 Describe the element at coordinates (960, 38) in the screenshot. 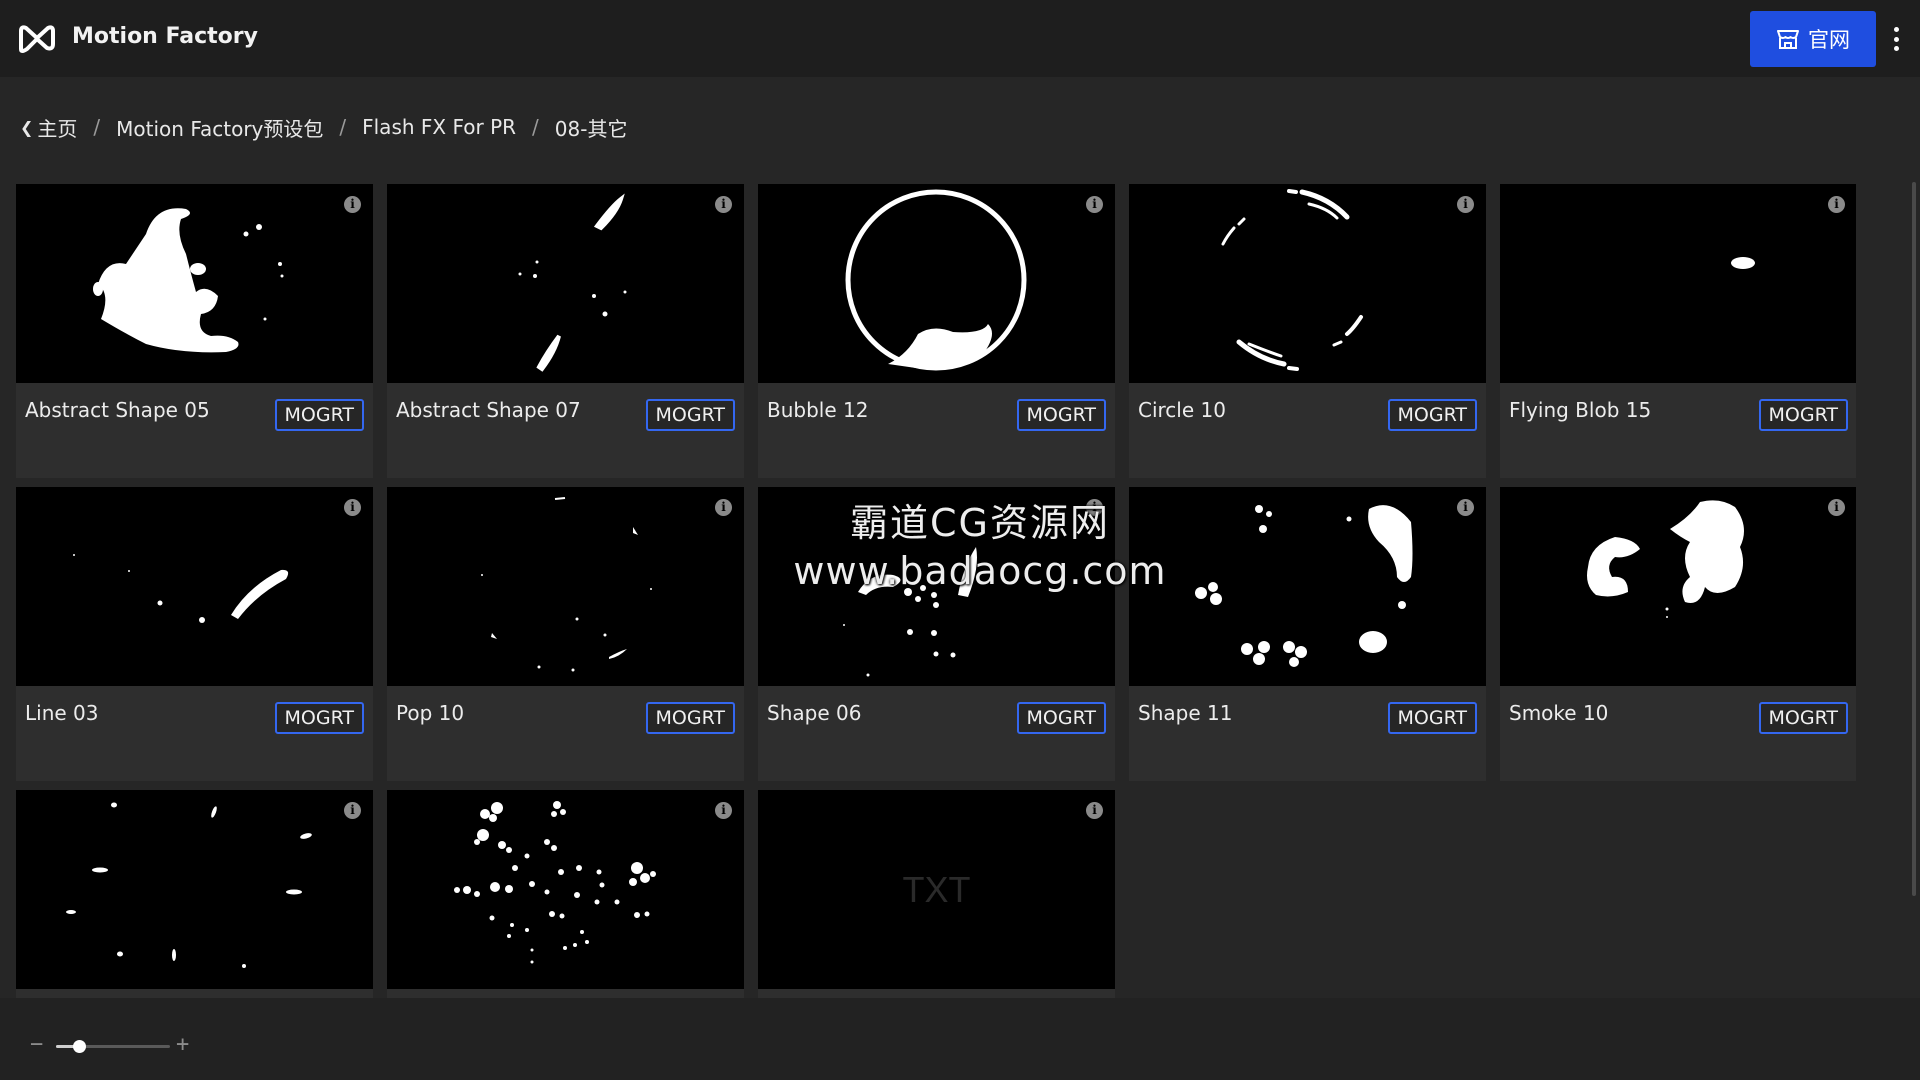

I see `top-bar: Motion Factory 官网` at that location.